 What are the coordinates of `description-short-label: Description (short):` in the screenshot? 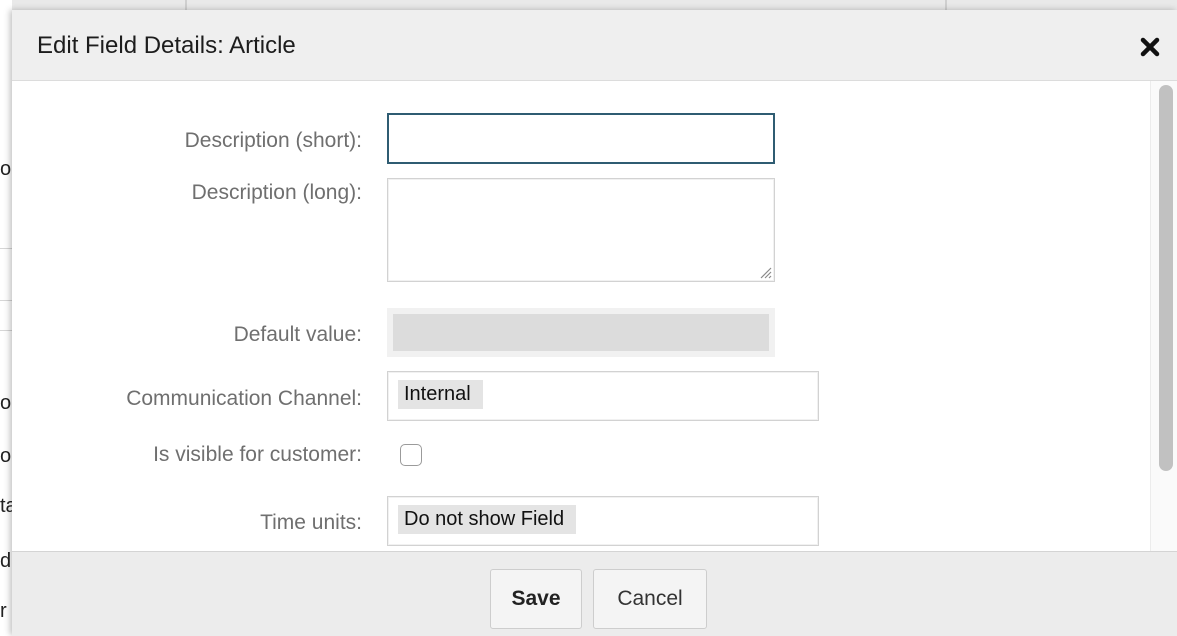 It's located at (273, 140).